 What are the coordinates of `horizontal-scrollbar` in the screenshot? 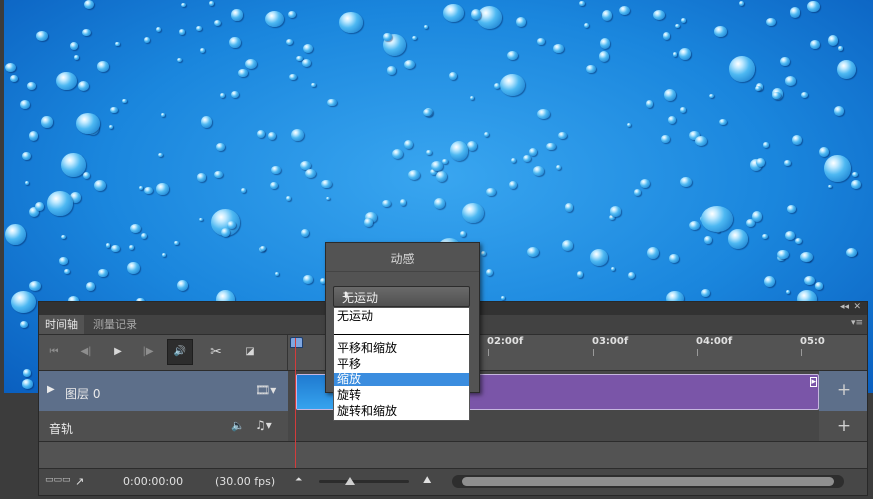 It's located at (648, 481).